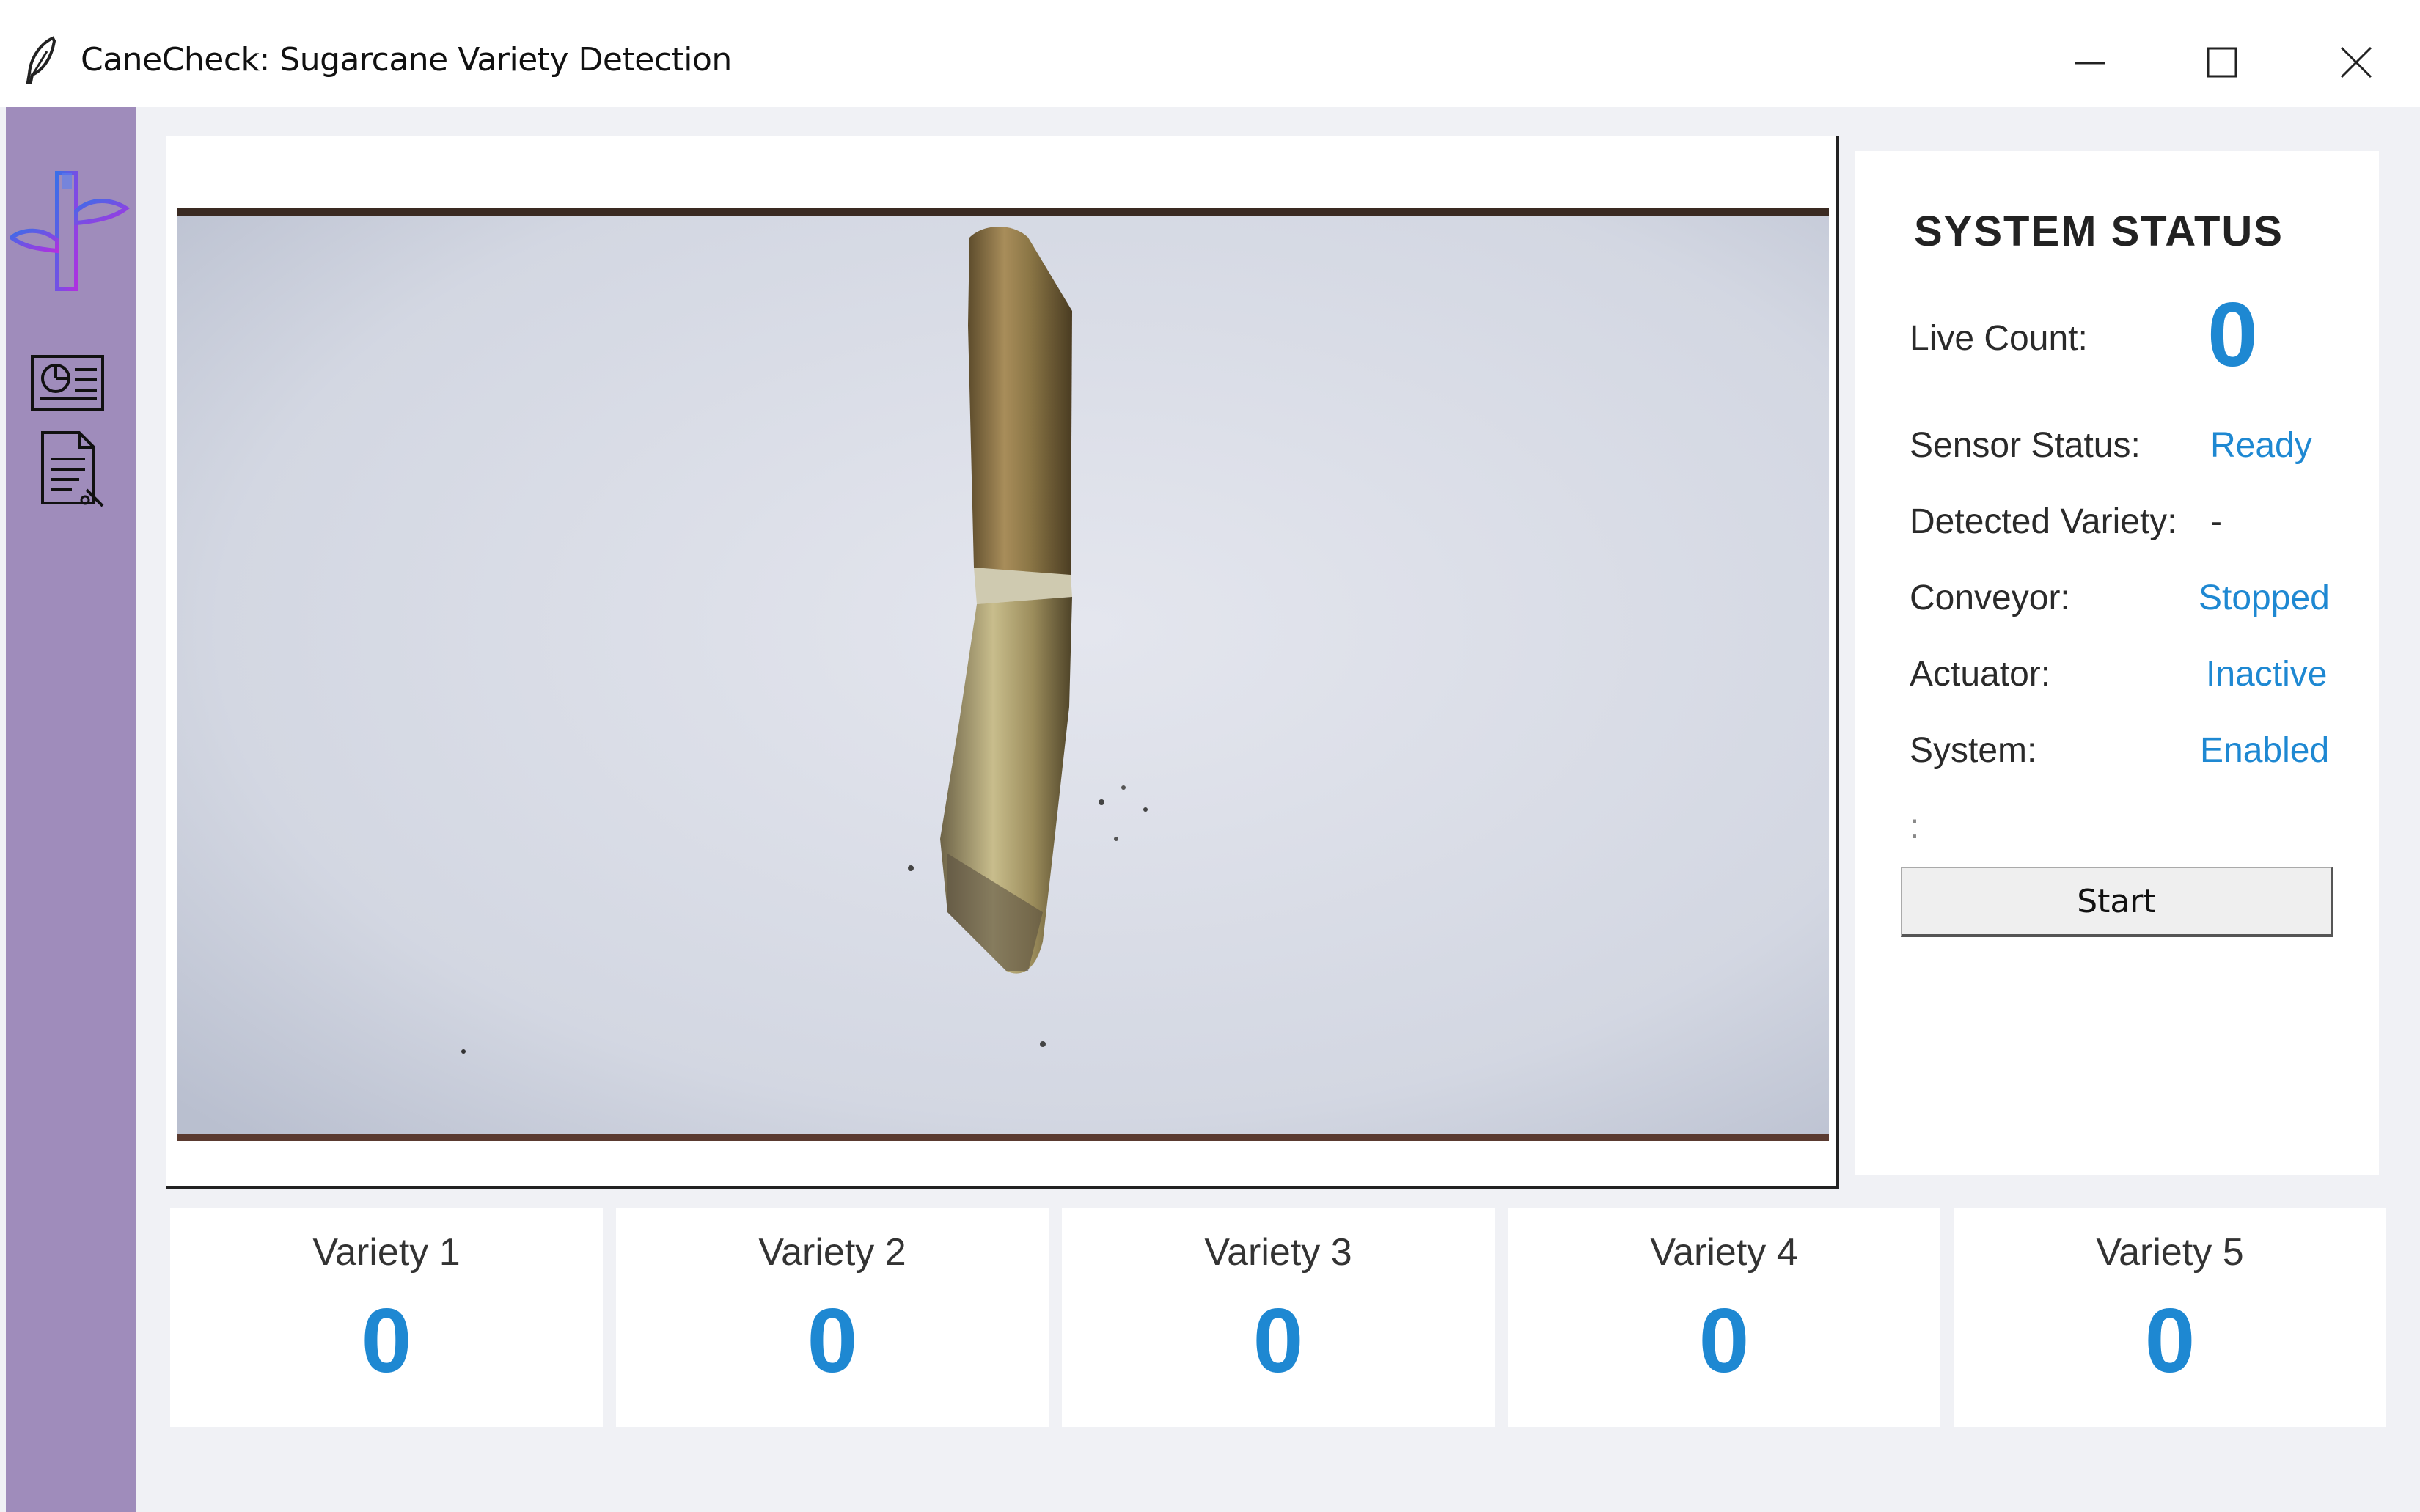  Describe the element at coordinates (2090, 62) in the screenshot. I see `minimize-icon` at that location.